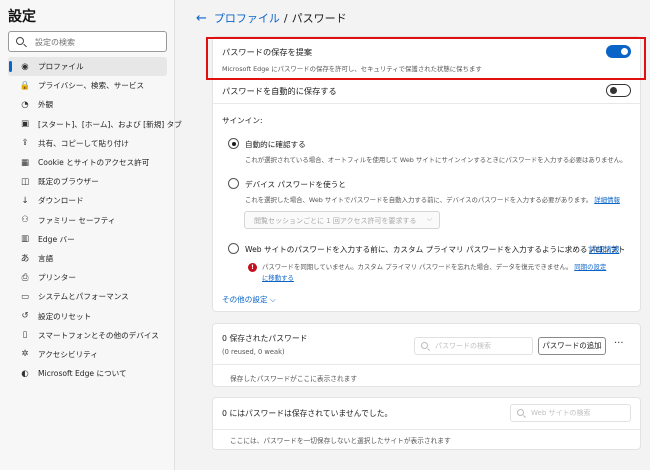 The image size is (650, 470). What do you see at coordinates (242, 120) in the screenshot?
I see `signin-heading: サインイン:` at bounding box center [242, 120].